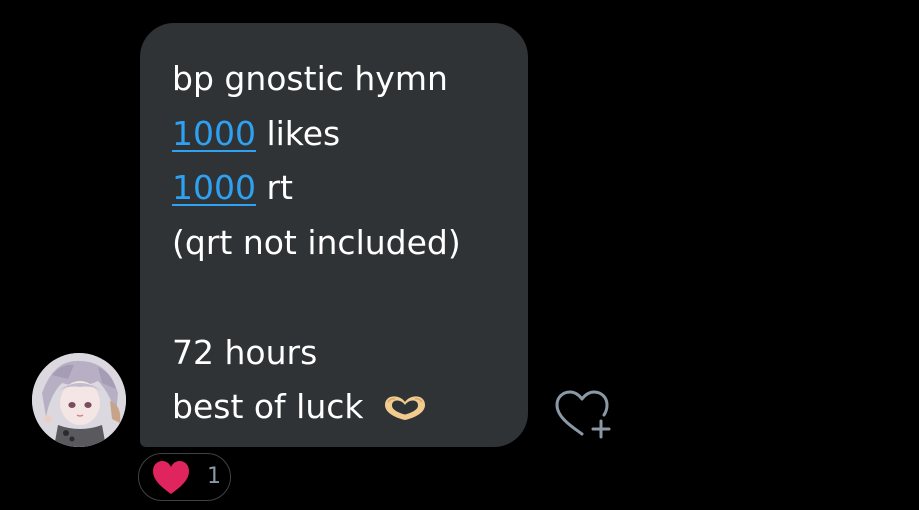  Describe the element at coordinates (245, 352) in the screenshot. I see `message-line-duration: 72 hours` at that location.